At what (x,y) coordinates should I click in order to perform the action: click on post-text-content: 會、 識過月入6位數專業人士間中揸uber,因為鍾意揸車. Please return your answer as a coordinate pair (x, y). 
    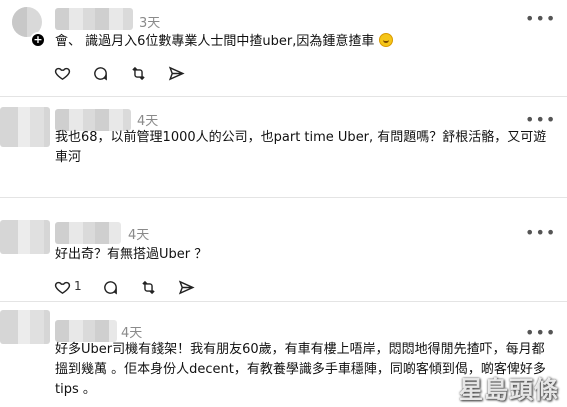
    Looking at the image, I should click on (215, 41).